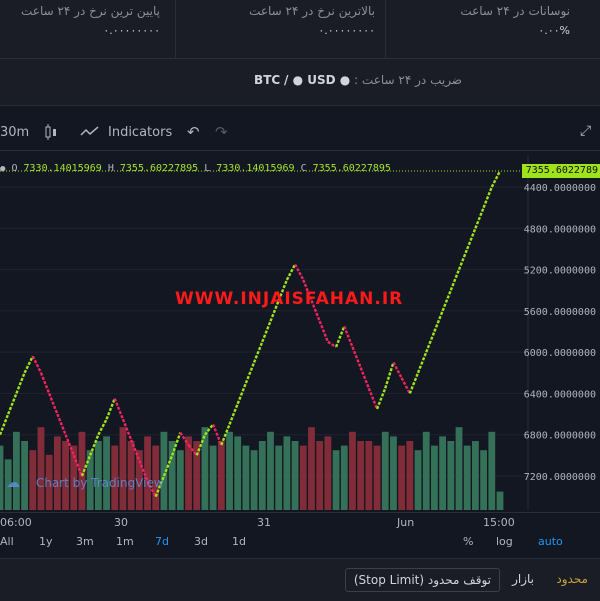 The width and height of the screenshot is (600, 601). What do you see at coordinates (314, 80) in the screenshot?
I see `pair-quote: ● USD` at bounding box center [314, 80].